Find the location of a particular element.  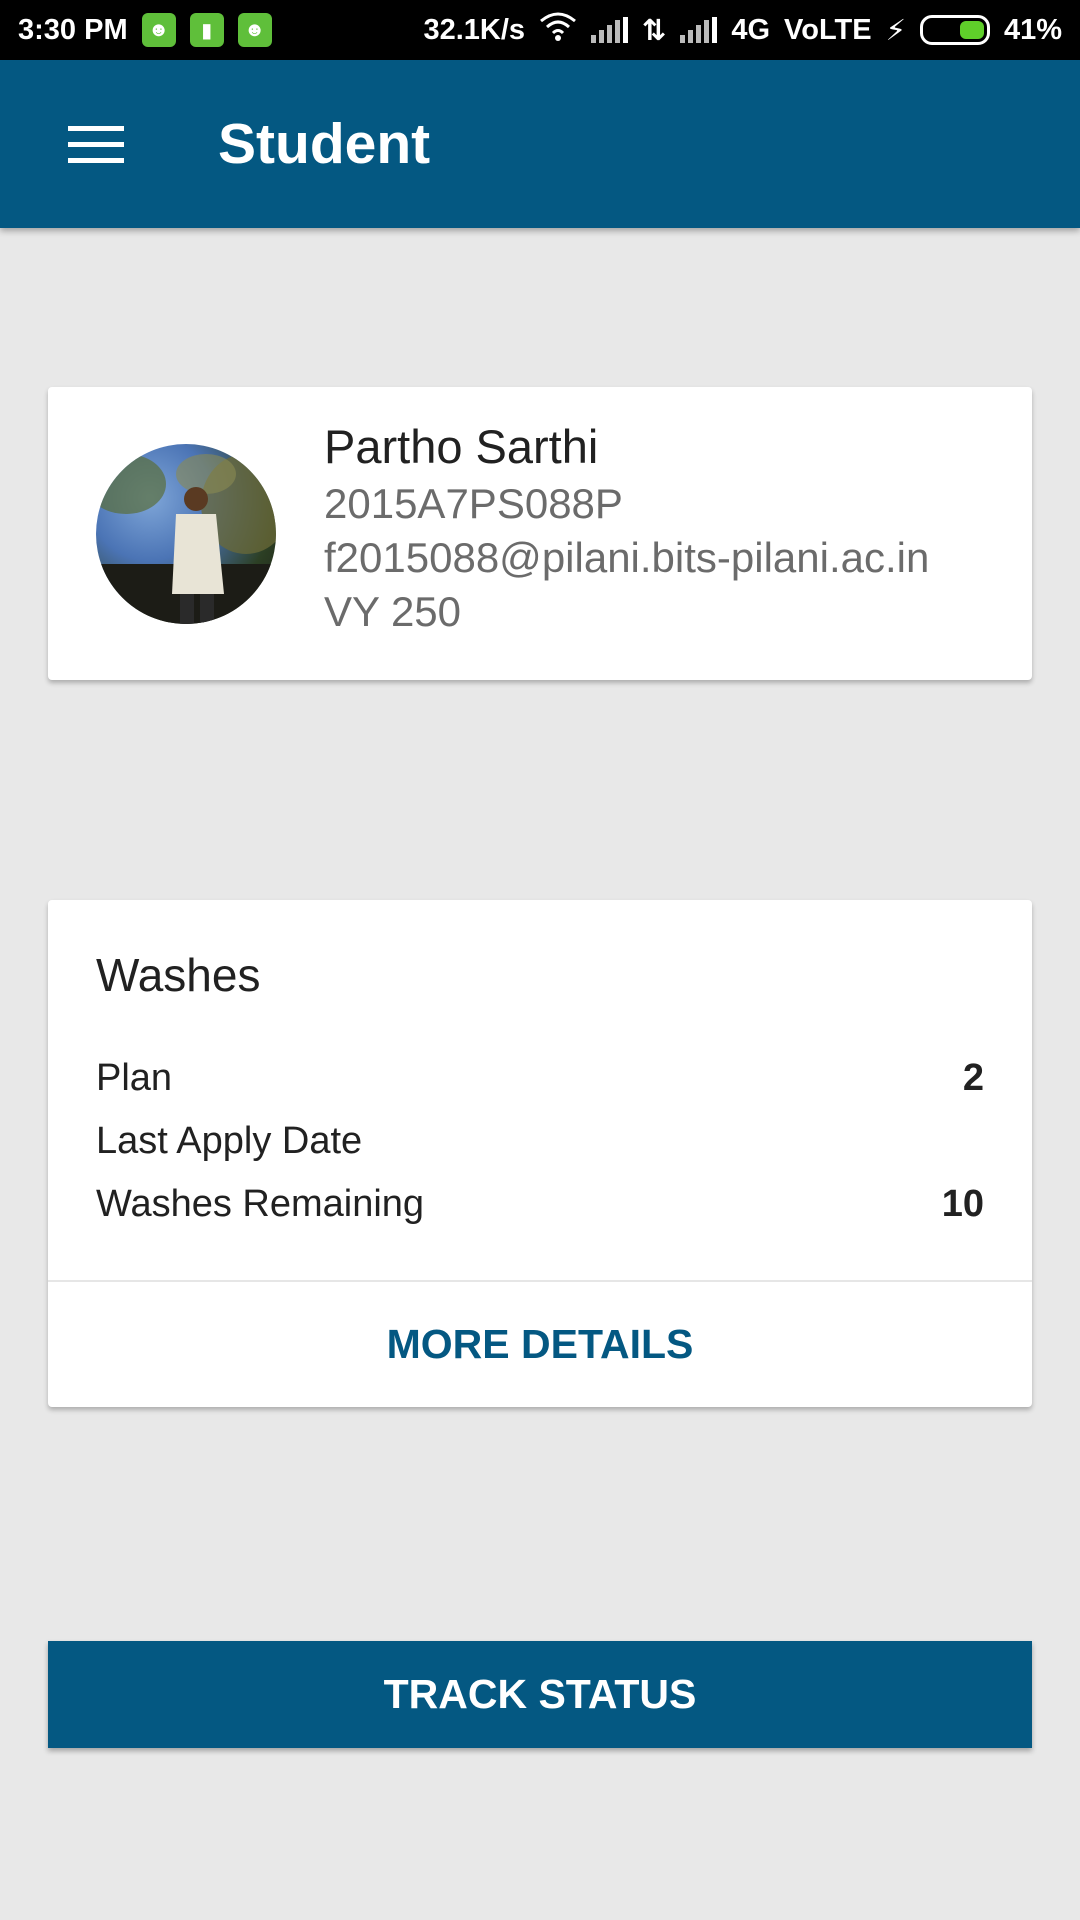

washes-row-last-apply-date: Last Apply Date is located at coordinates (540, 1141).